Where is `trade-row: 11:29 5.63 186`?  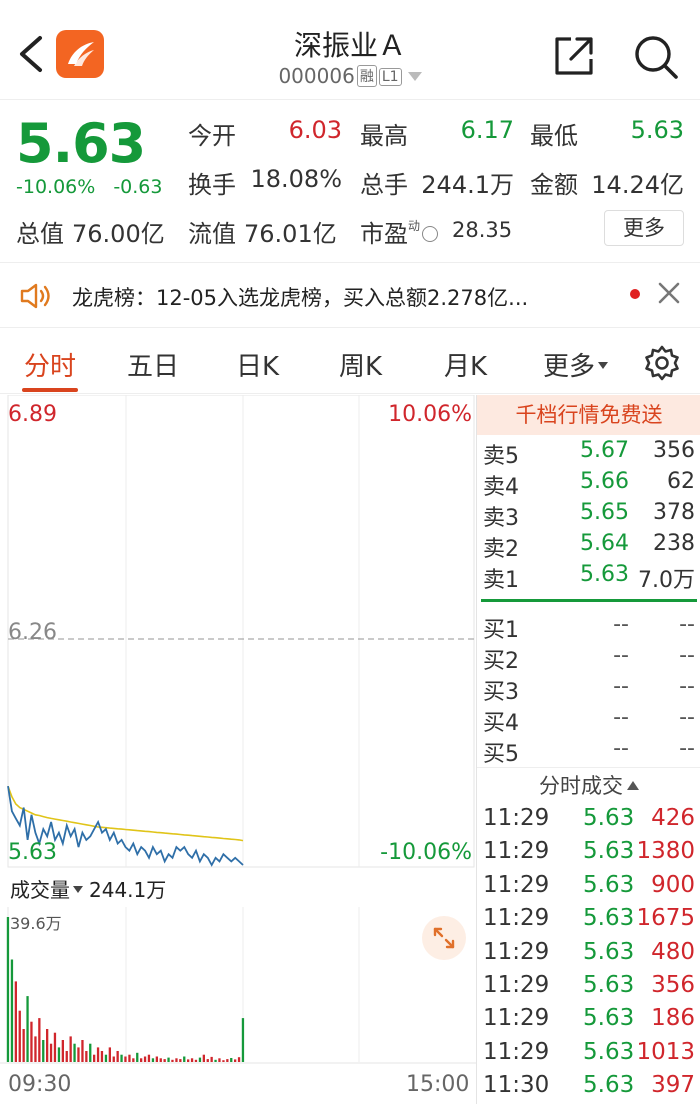
trade-row: 11:29 5.63 186 is located at coordinates (588, 1021).